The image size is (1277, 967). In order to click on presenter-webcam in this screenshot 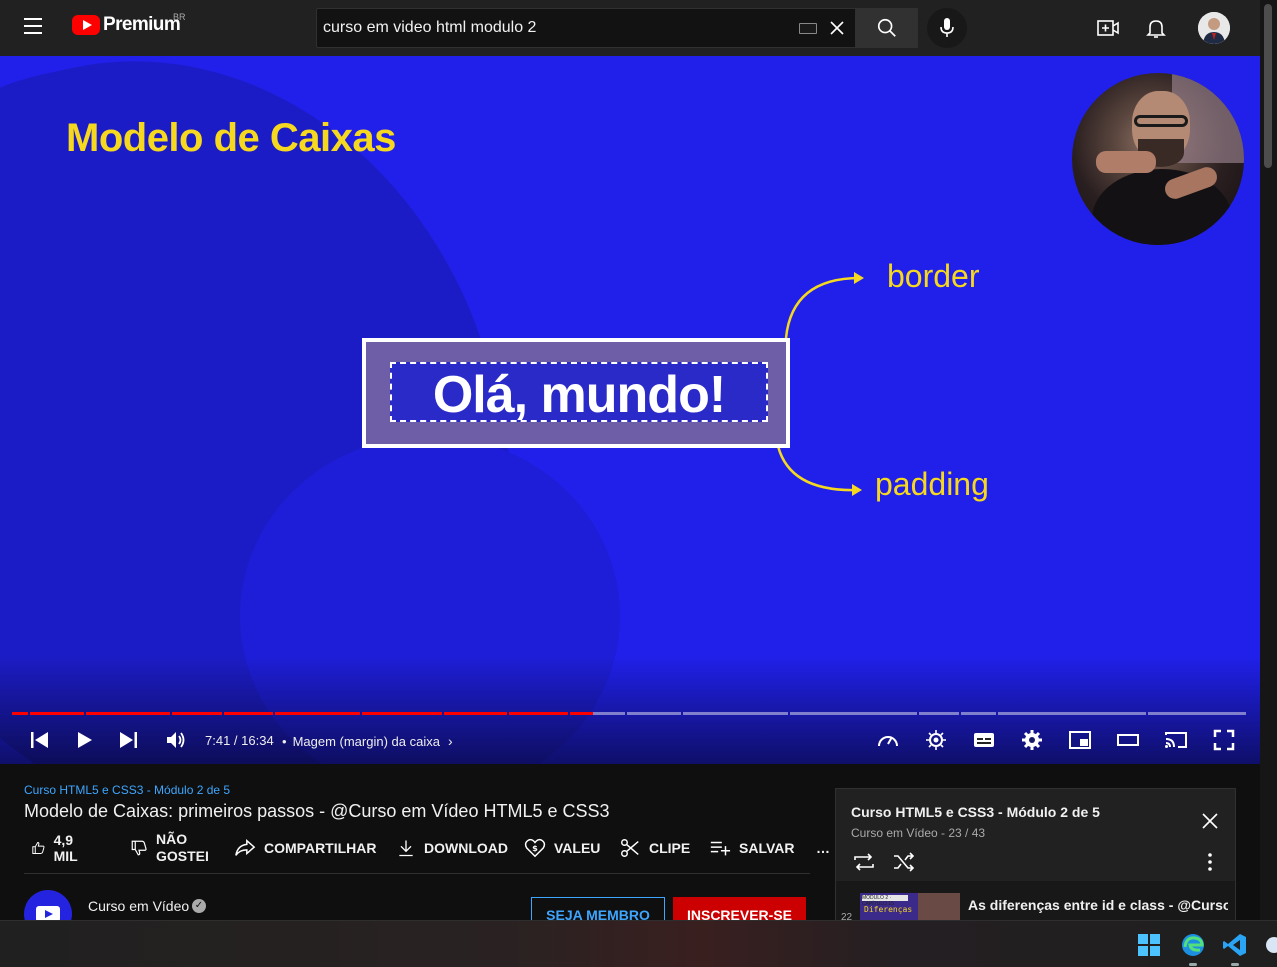, I will do `click(1158, 159)`.